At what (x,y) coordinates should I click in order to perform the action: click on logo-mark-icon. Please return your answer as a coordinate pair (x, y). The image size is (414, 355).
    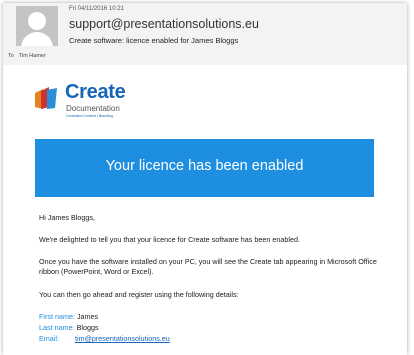
    Looking at the image, I should click on (46, 98).